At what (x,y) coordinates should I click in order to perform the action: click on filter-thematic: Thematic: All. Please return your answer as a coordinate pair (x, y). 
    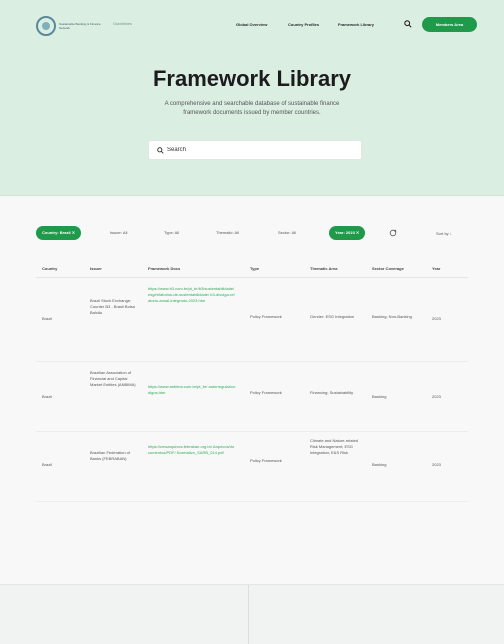
    Looking at the image, I should click on (227, 233).